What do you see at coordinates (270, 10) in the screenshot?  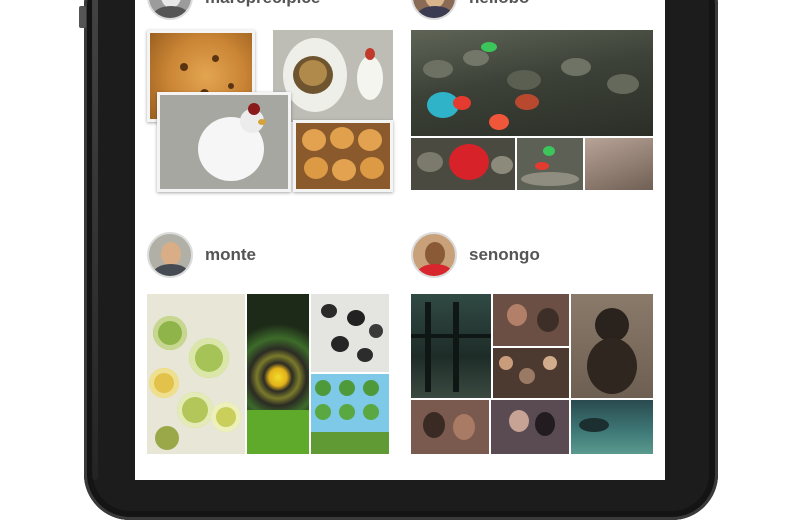 I see `user-card-header: marcprecipice` at bounding box center [270, 10].